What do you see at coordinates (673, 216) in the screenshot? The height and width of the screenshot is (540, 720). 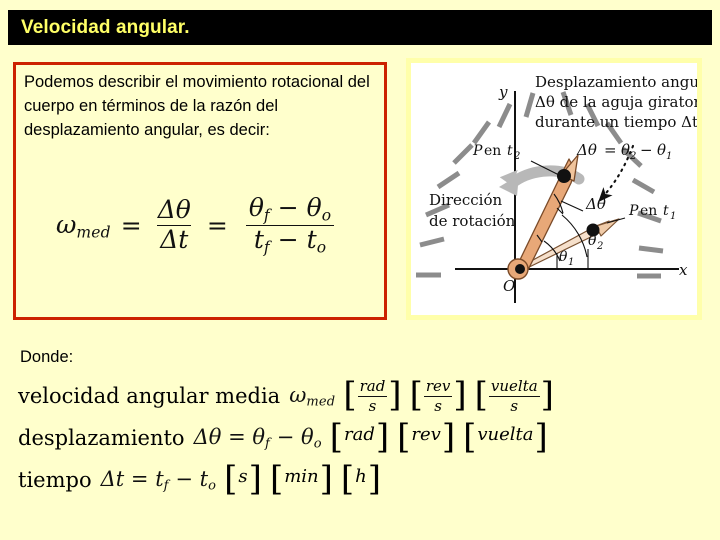 I see `label-p-t1-num: 1` at bounding box center [673, 216].